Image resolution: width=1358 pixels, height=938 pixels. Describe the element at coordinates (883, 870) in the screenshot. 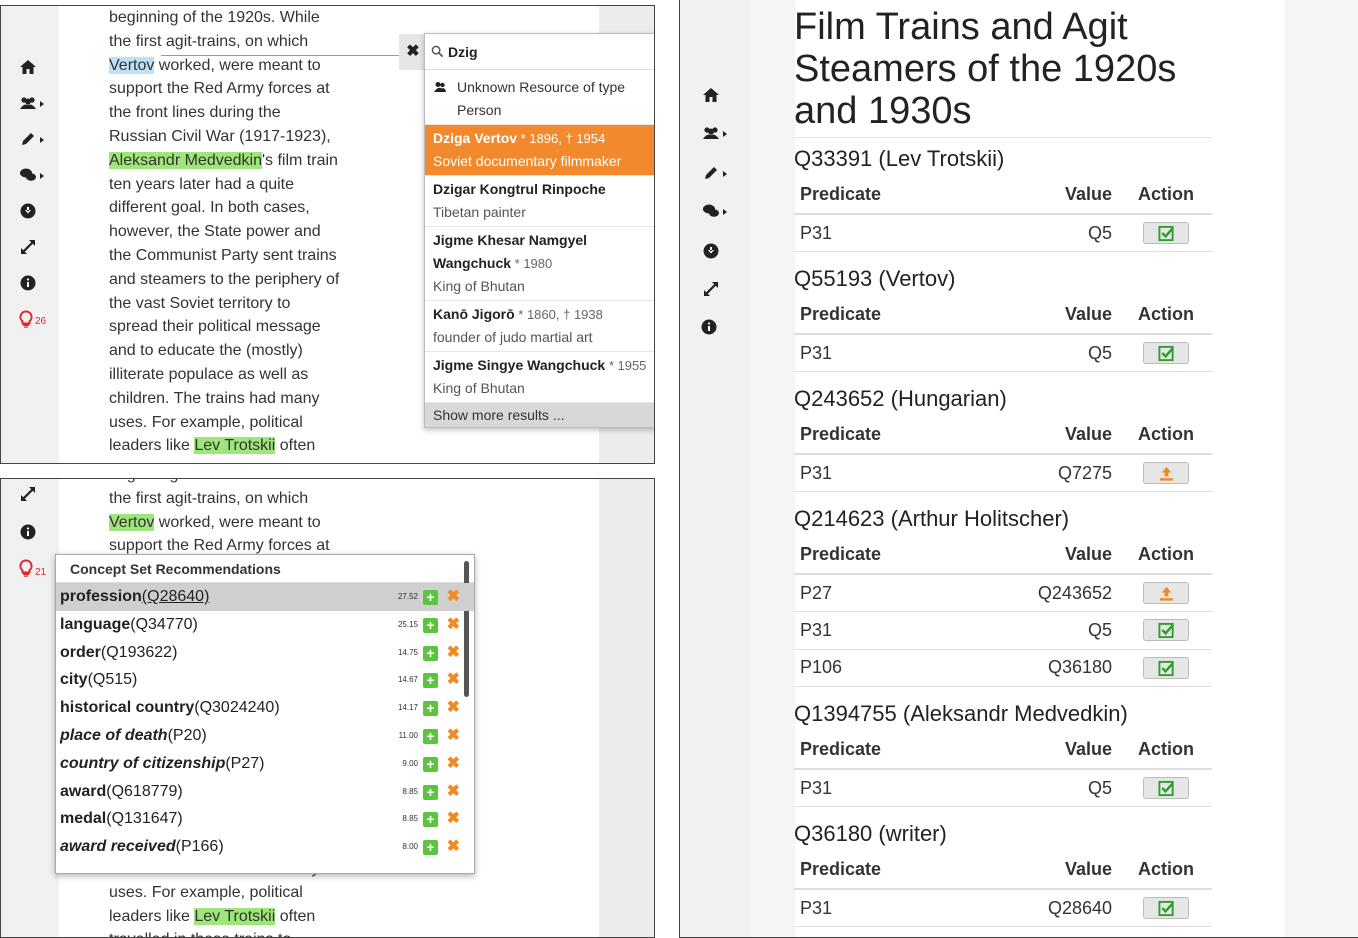

I see `predicate-header: Predicate` at that location.